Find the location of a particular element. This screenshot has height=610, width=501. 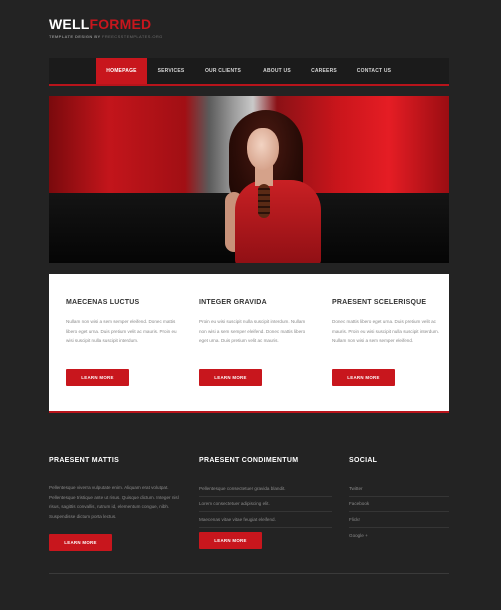

tagline: TEMPLATE DESIGN BY FREECSSTEMPLATES.ORG is located at coordinates (106, 36).